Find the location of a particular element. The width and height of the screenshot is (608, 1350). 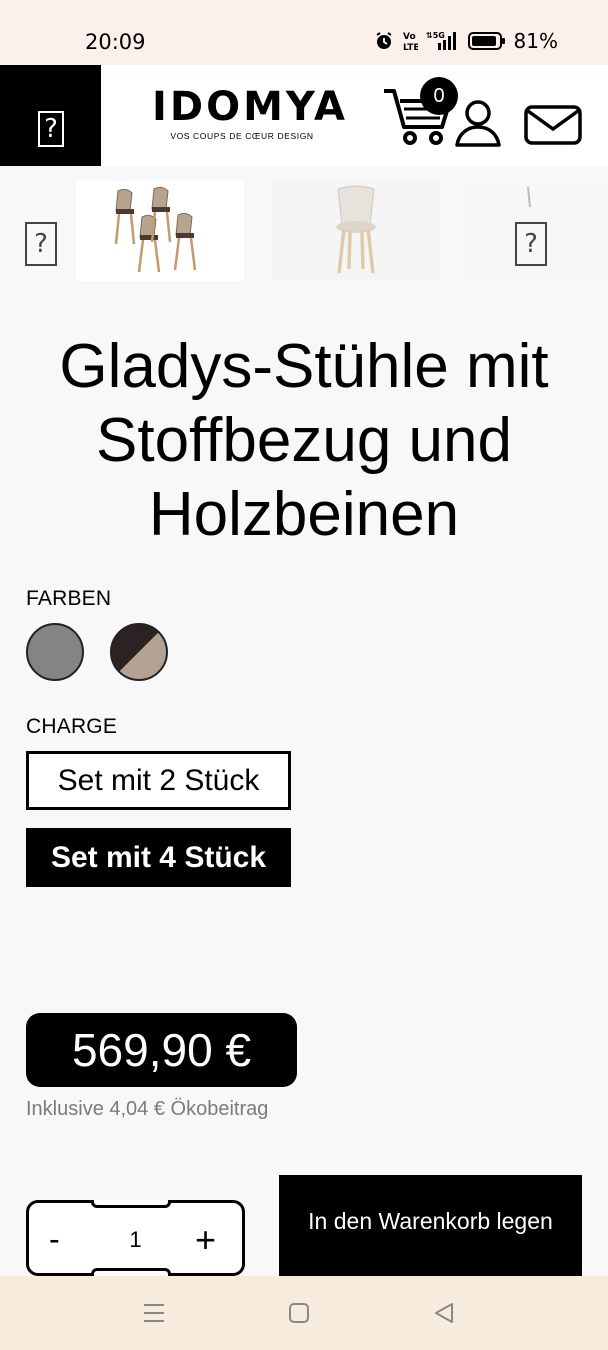

svg-text: ⇅5G is located at coordinates (435, 35).